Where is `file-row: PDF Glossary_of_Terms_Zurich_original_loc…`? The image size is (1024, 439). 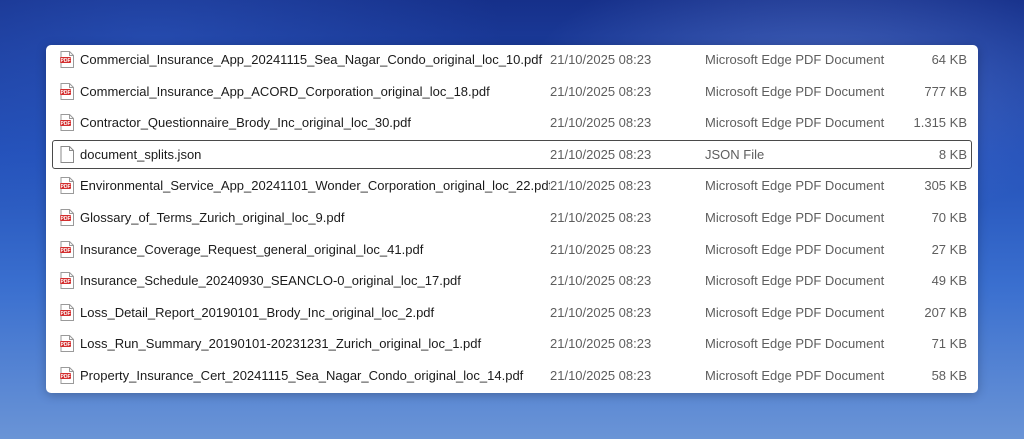
file-row: PDF Glossary_of_Terms_Zurich_original_loc… is located at coordinates (512, 217).